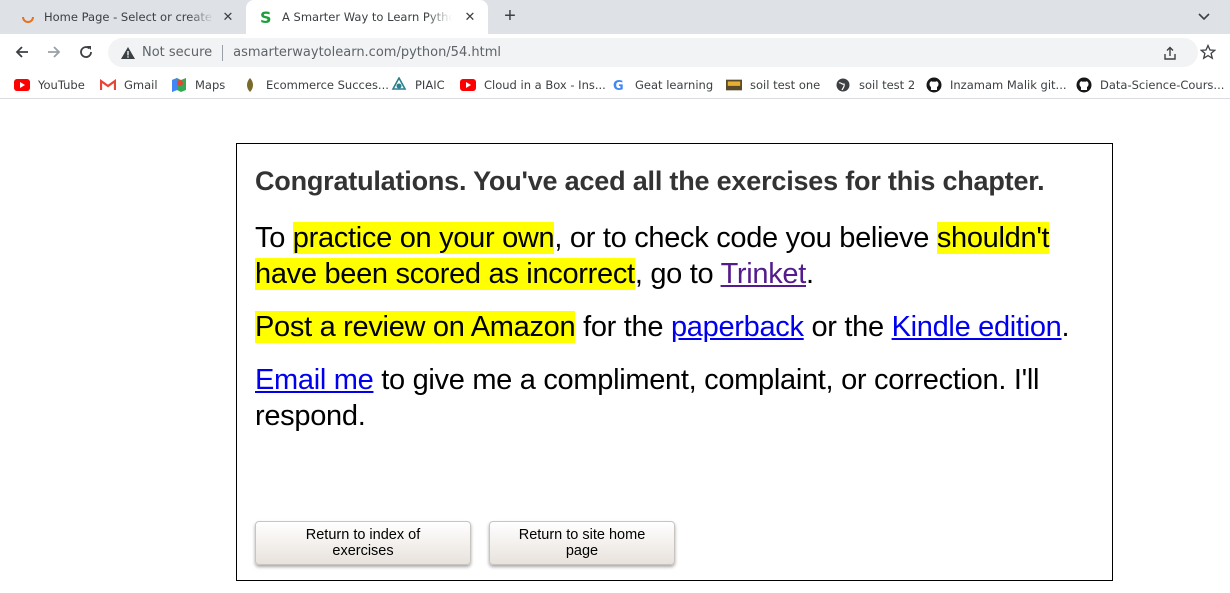  I want to click on bookmark-piaic: PIAIC, so click(418, 85).